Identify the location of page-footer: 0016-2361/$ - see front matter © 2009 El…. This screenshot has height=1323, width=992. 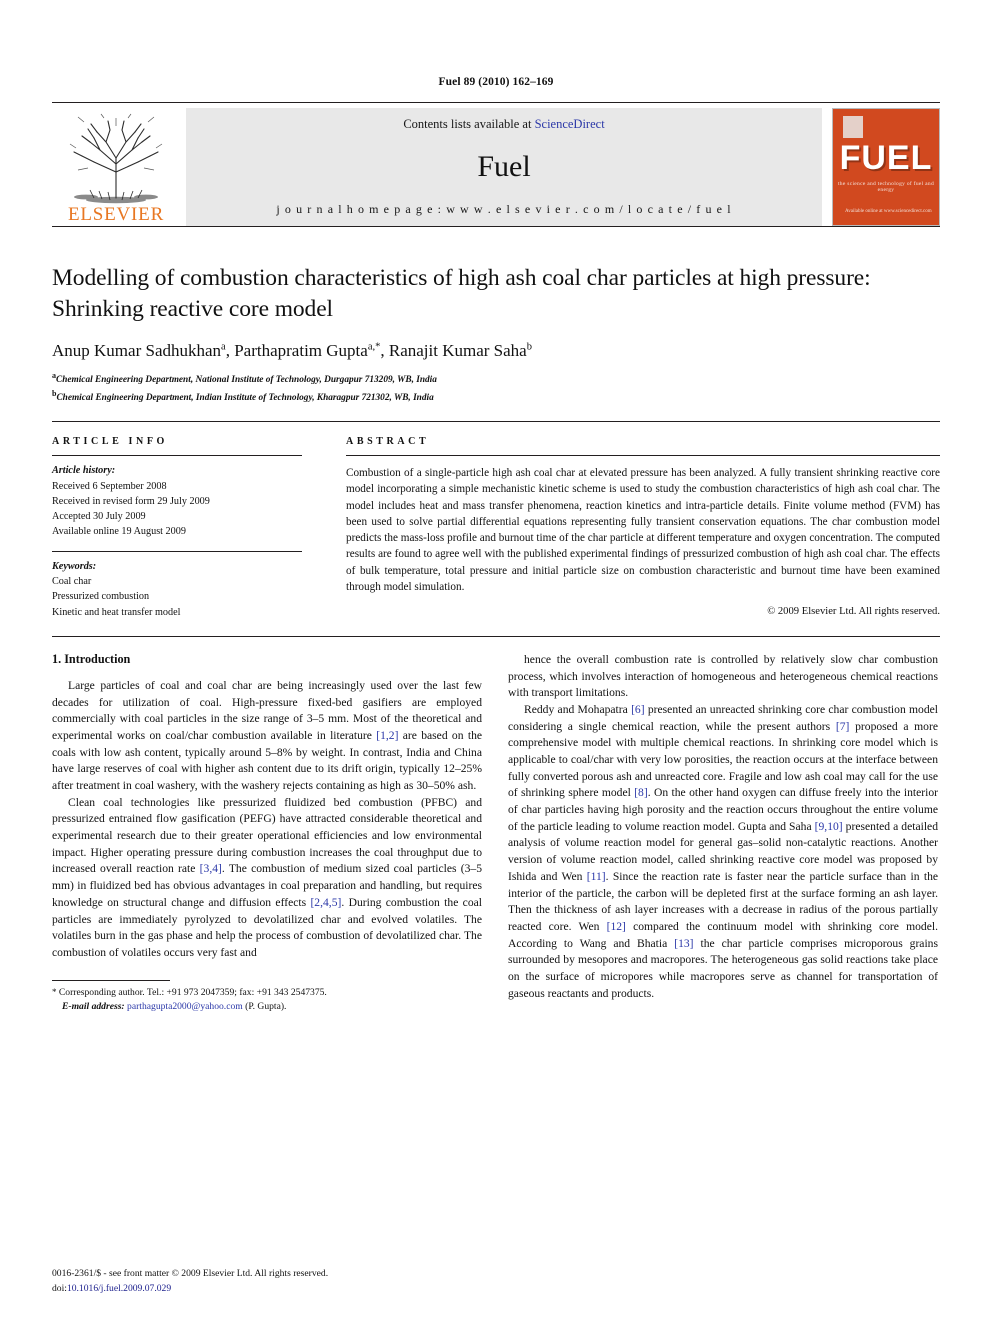
(267, 1282).